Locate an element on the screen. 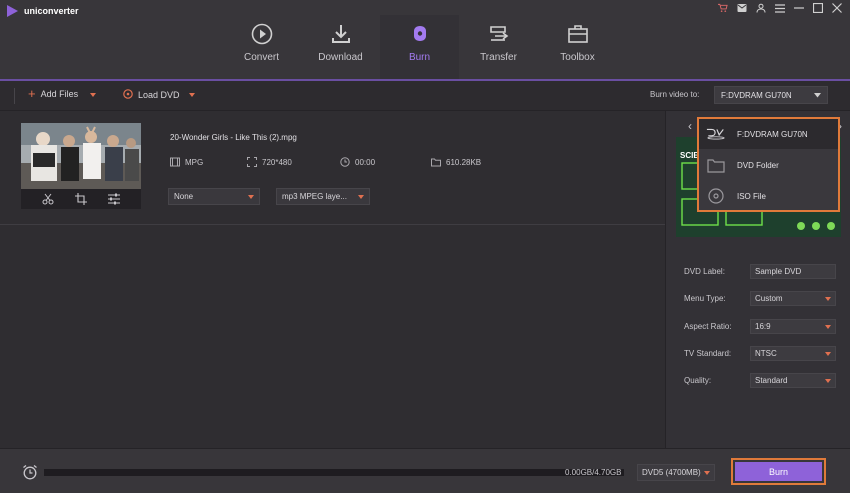  dropdown-item-dvd-folder: DVD Folder is located at coordinates (768, 165).